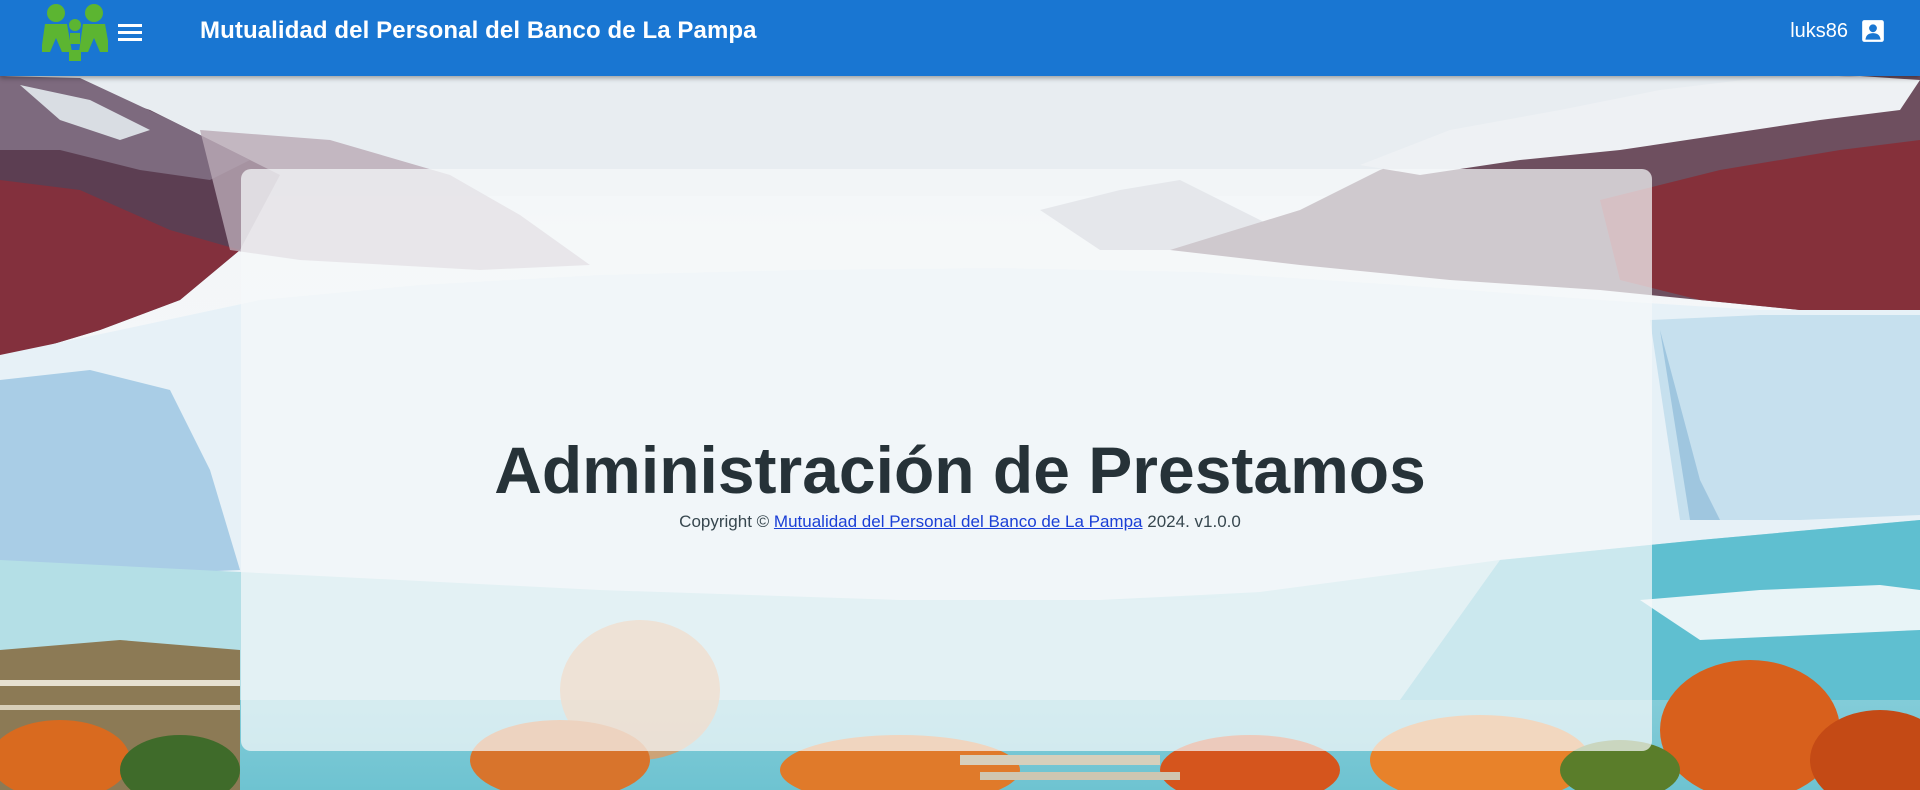 The width and height of the screenshot is (1920, 790). What do you see at coordinates (75, 32) in the screenshot?
I see `family-logo-icon` at bounding box center [75, 32].